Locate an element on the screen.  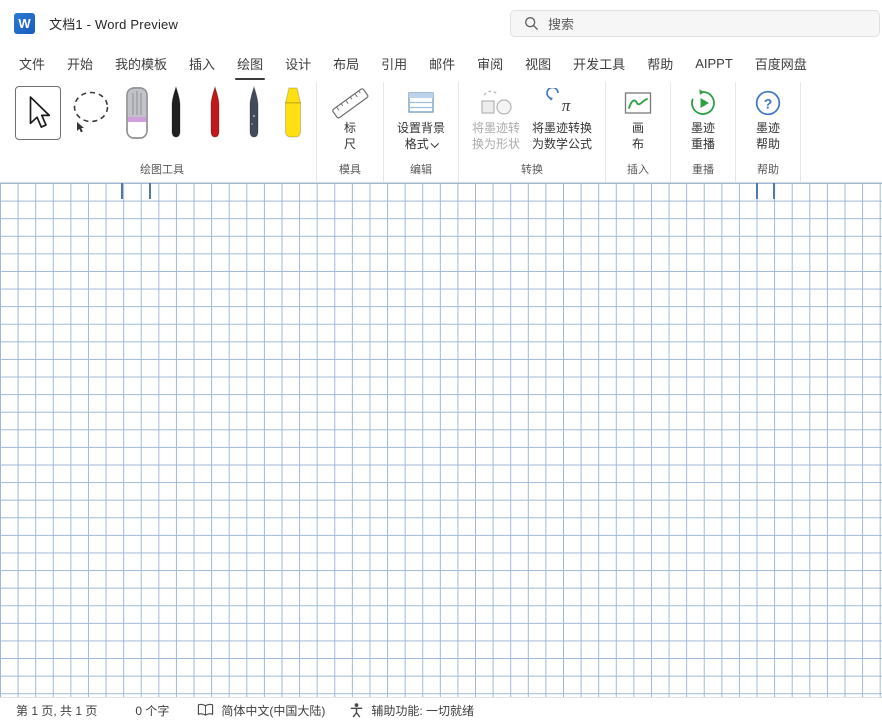
document-title: 文档1 - Word Preview is located at coordinates (114, 24).